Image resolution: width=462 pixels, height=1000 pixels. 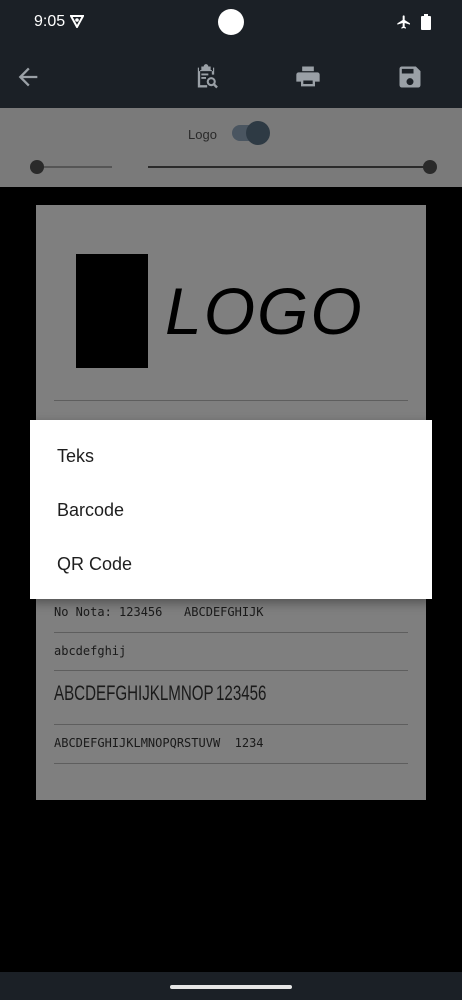 What do you see at coordinates (308, 77) in the screenshot?
I see `print-icon` at bounding box center [308, 77].